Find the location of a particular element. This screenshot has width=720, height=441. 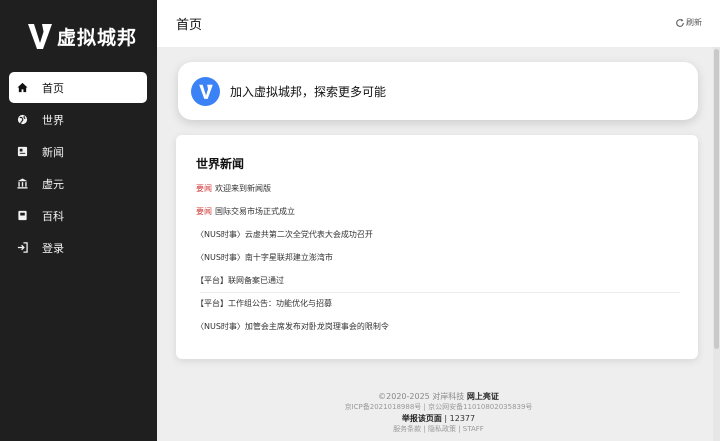

news-item: 〈NUS时事〉南十字星联邦建立澎湾市 is located at coordinates (439, 262).